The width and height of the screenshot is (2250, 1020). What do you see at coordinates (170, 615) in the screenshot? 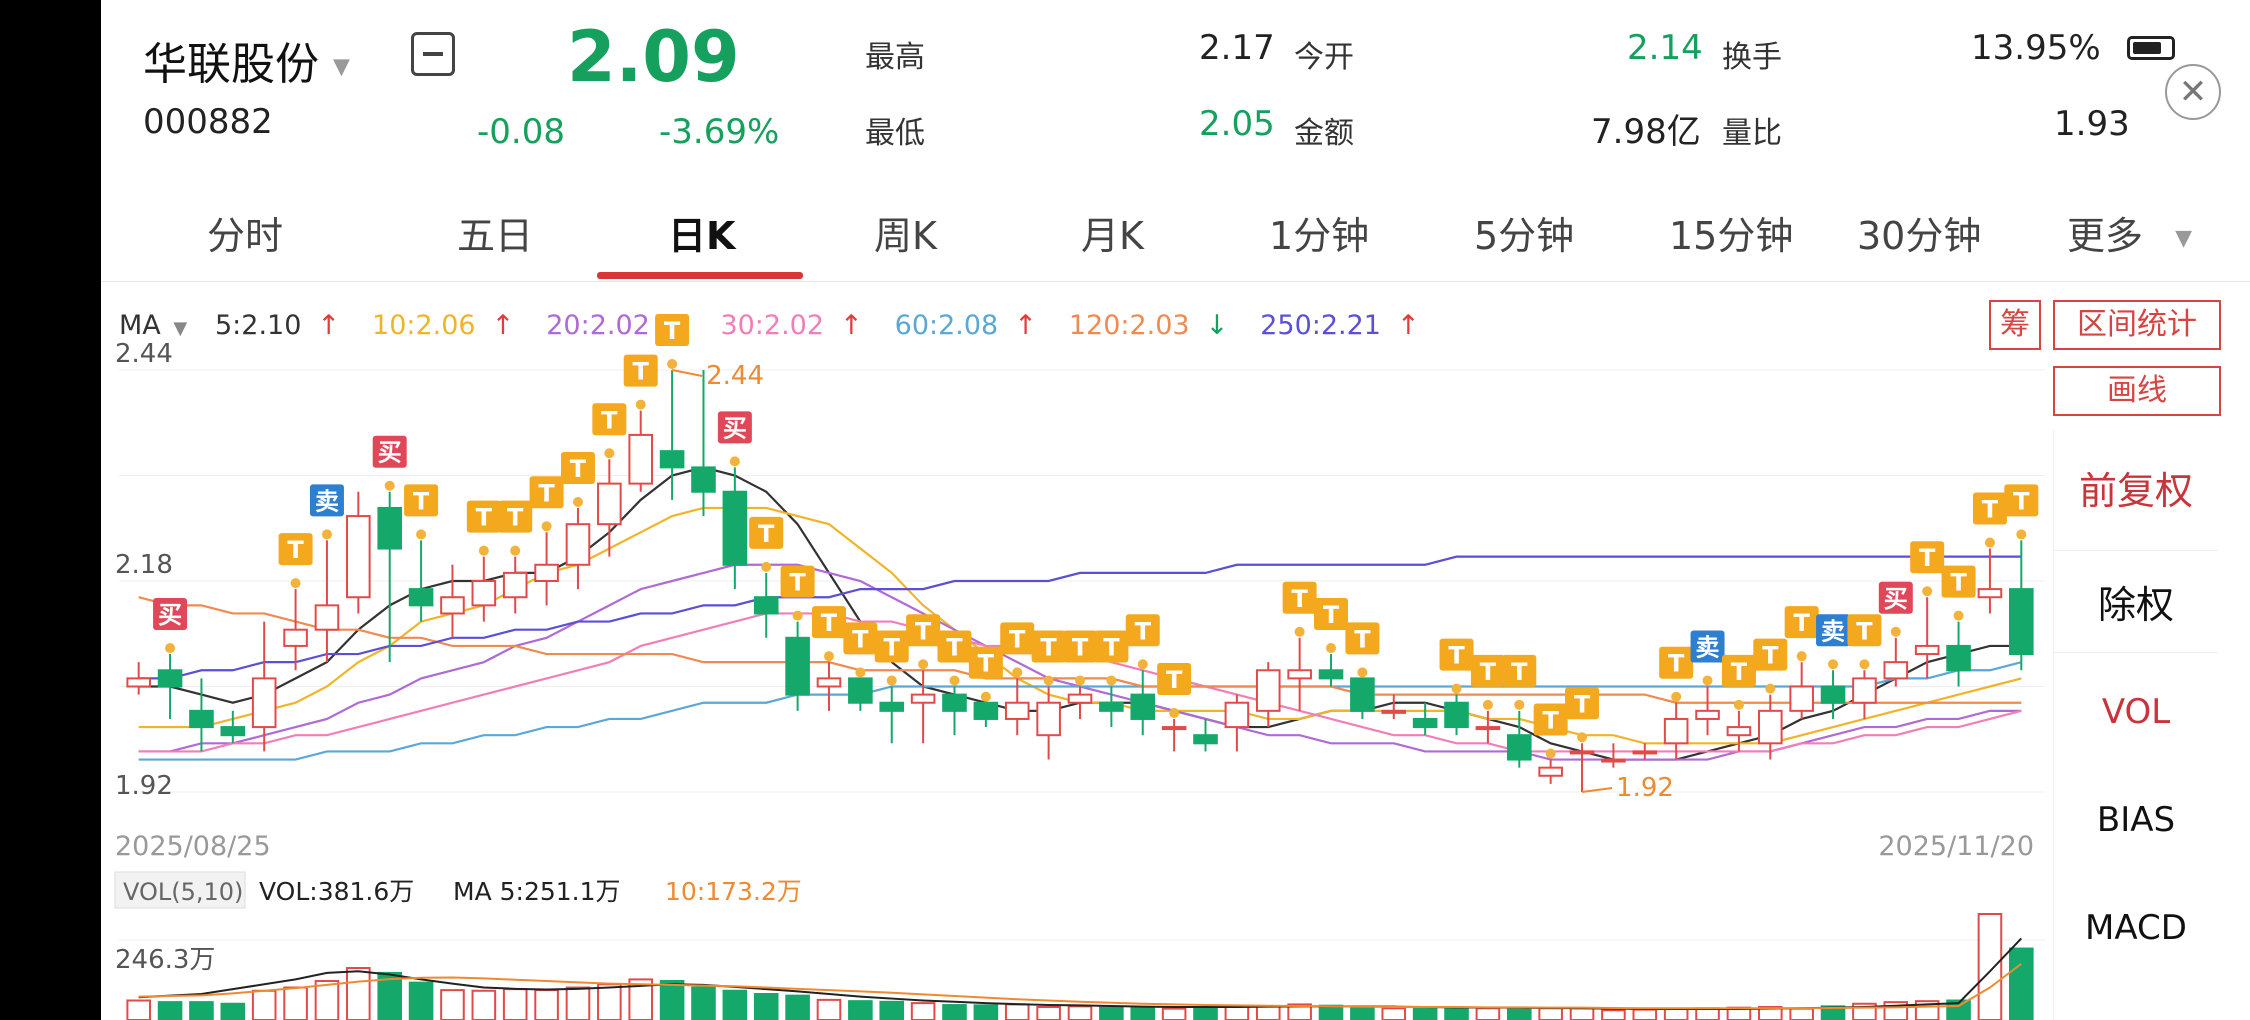
I see `marker-label: 买` at bounding box center [170, 615].